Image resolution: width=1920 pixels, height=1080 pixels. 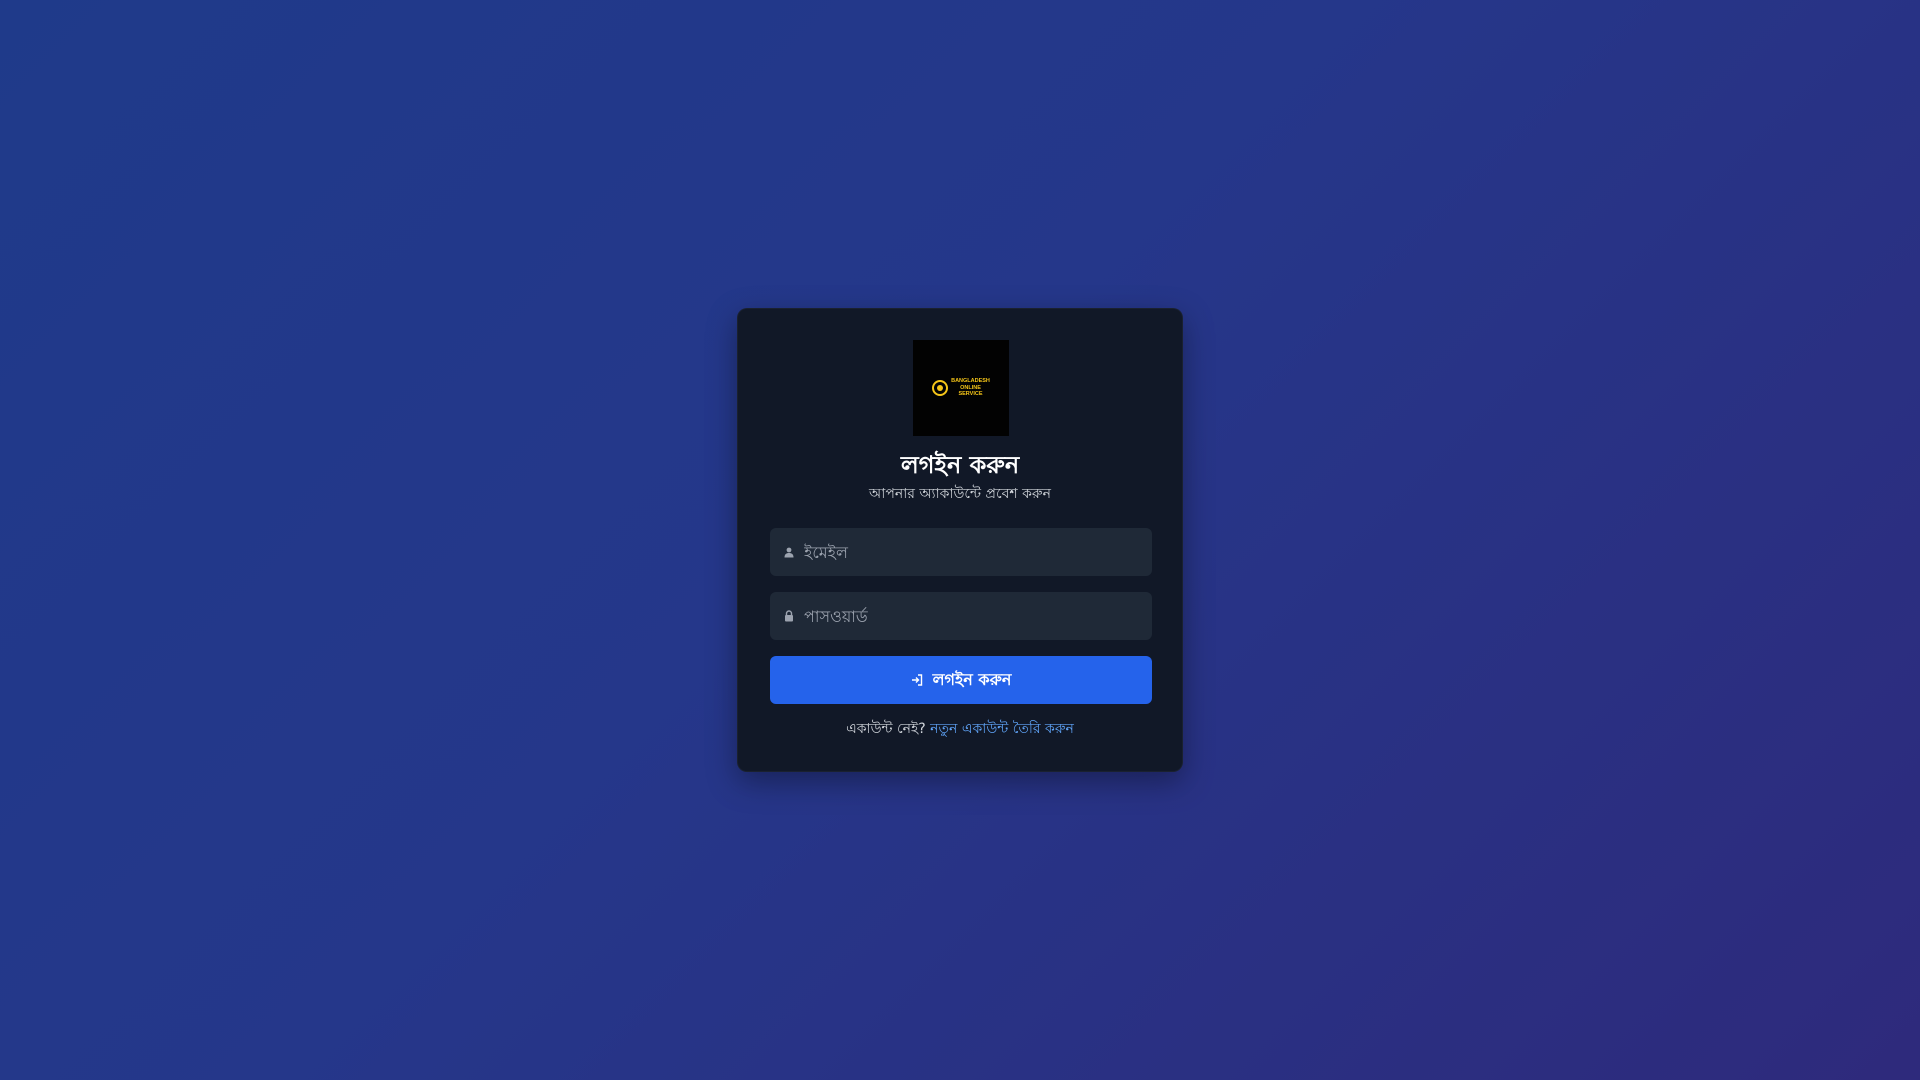 What do you see at coordinates (972, 679) in the screenshot?
I see `login-button-label: লগইন করুন` at bounding box center [972, 679].